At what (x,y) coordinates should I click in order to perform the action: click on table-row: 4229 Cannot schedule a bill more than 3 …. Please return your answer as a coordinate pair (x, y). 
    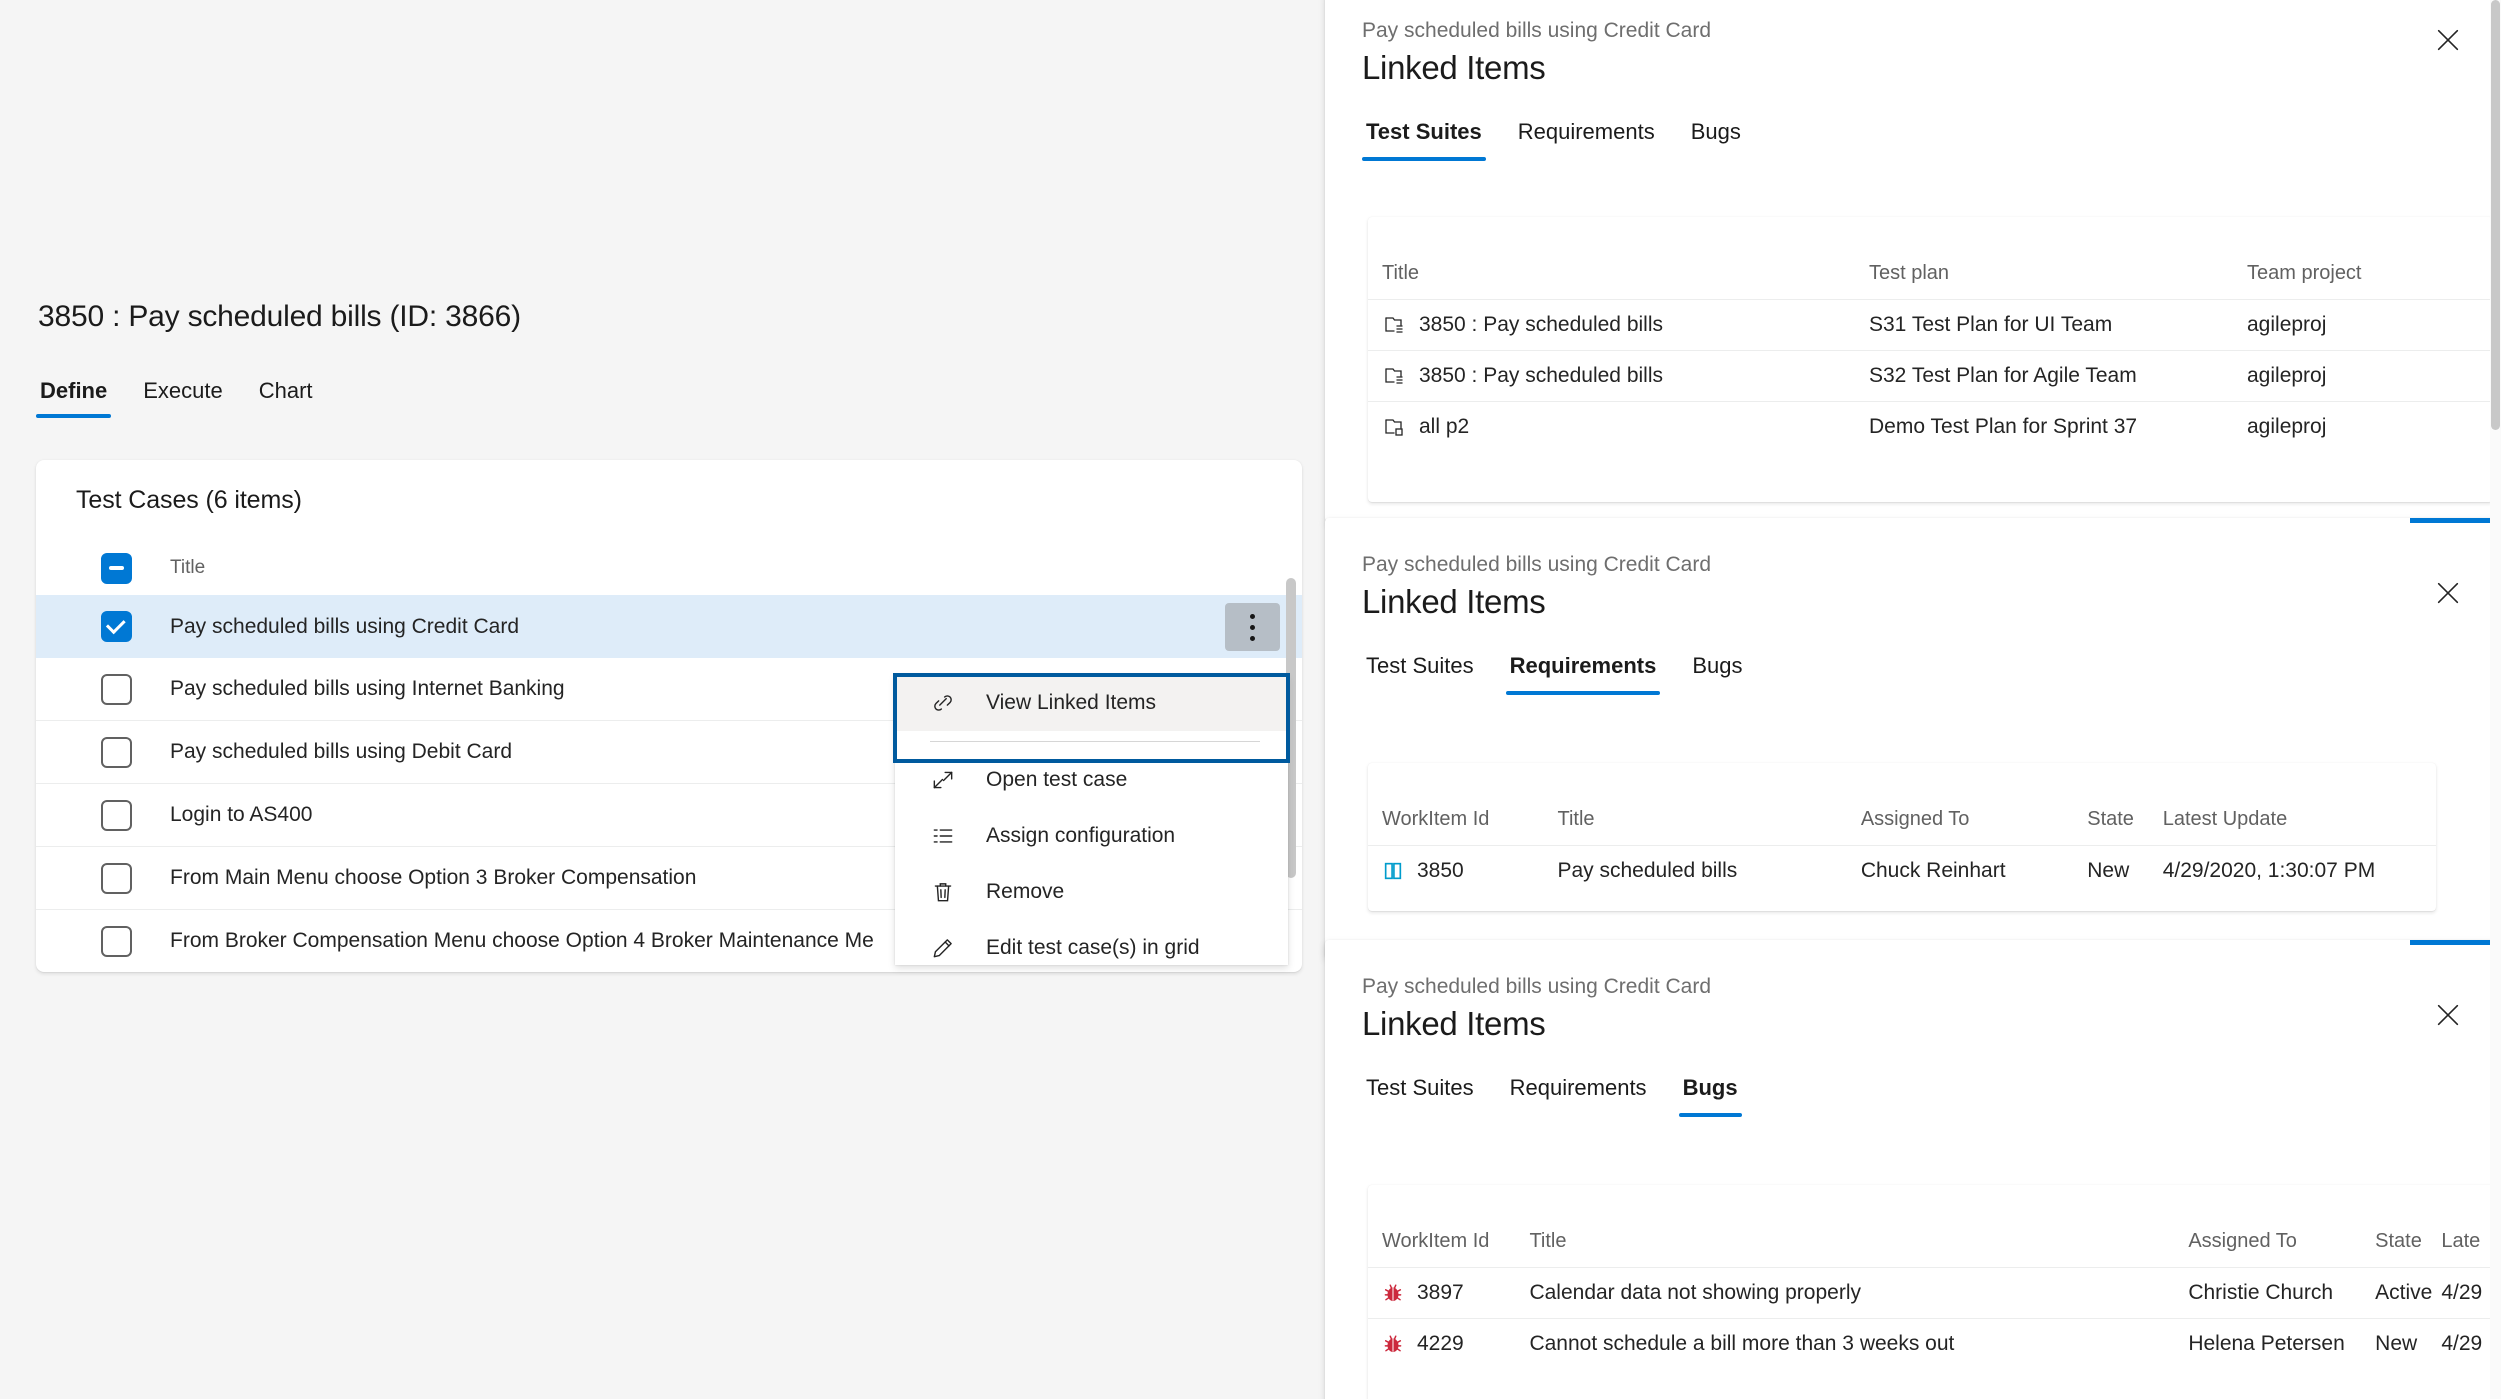
    Looking at the image, I should click on (1934, 1343).